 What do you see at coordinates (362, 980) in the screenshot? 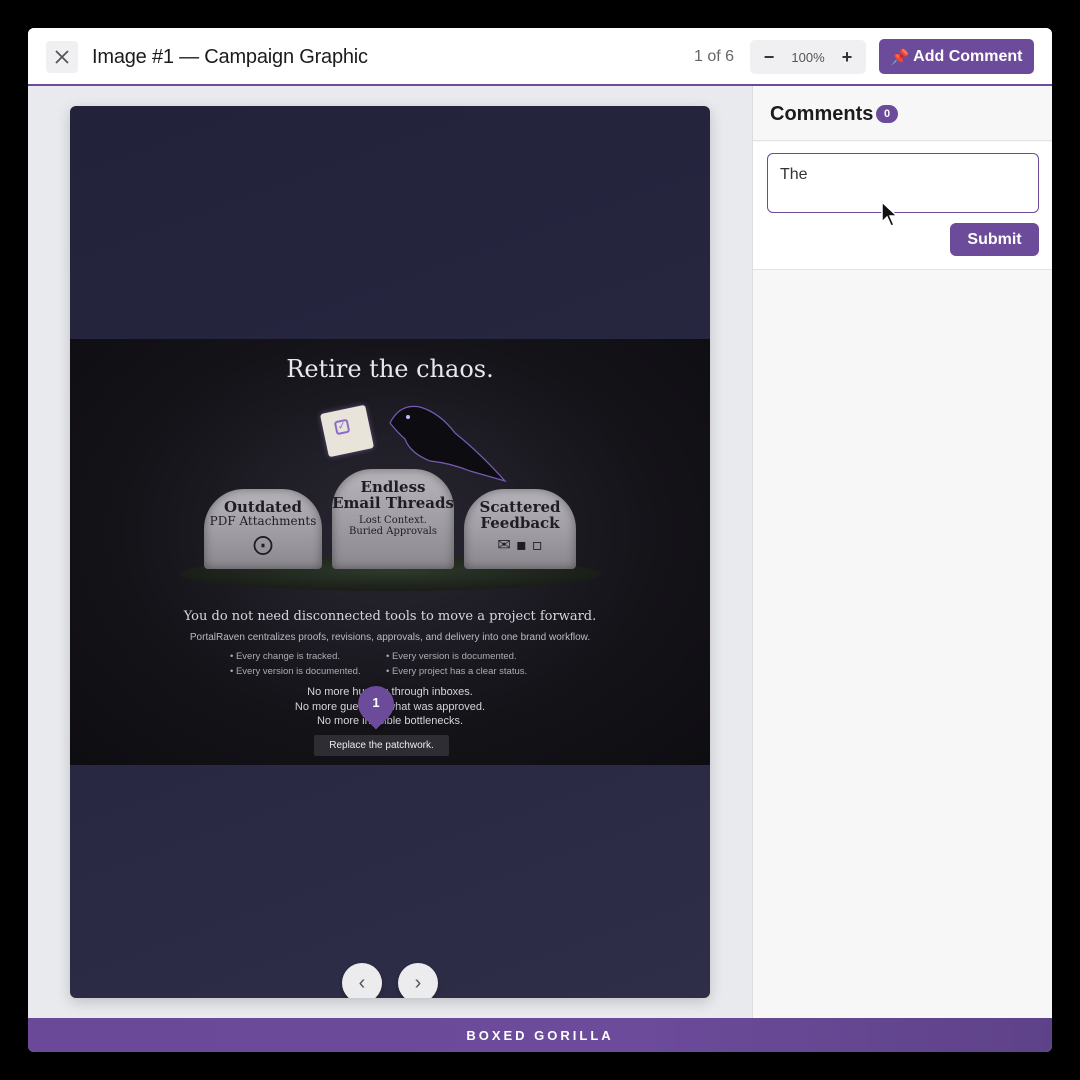
I see `previous-image-button: ‹` at bounding box center [362, 980].